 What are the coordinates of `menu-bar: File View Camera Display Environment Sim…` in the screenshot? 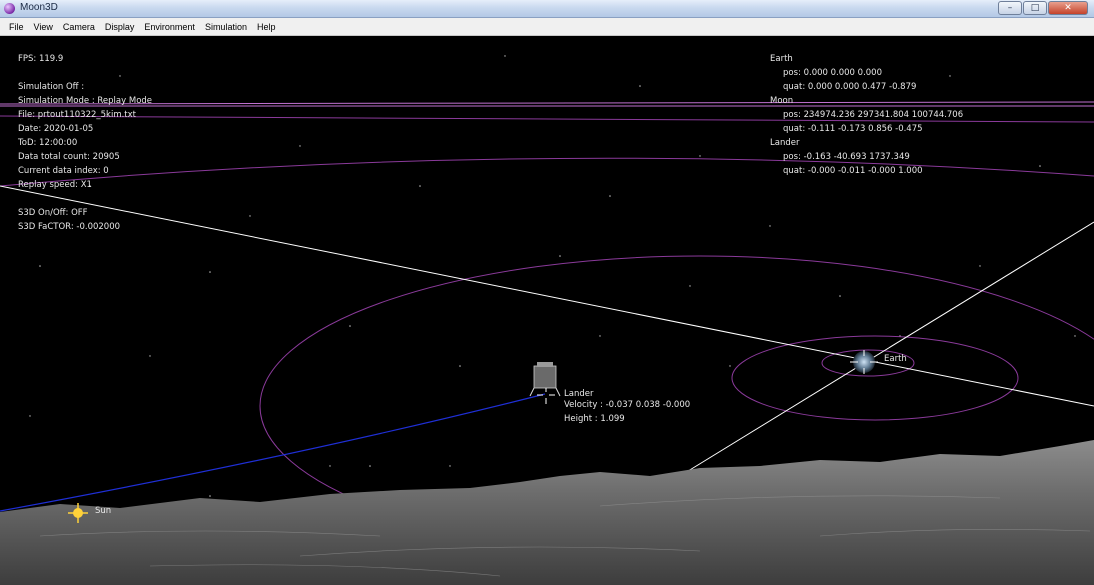 It's located at (547, 27).